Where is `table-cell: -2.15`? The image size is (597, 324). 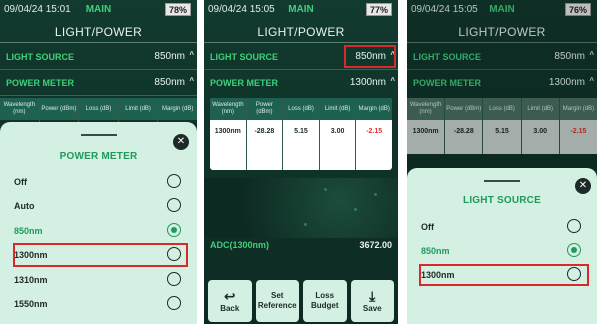 table-cell: -2.15 is located at coordinates (374, 131).